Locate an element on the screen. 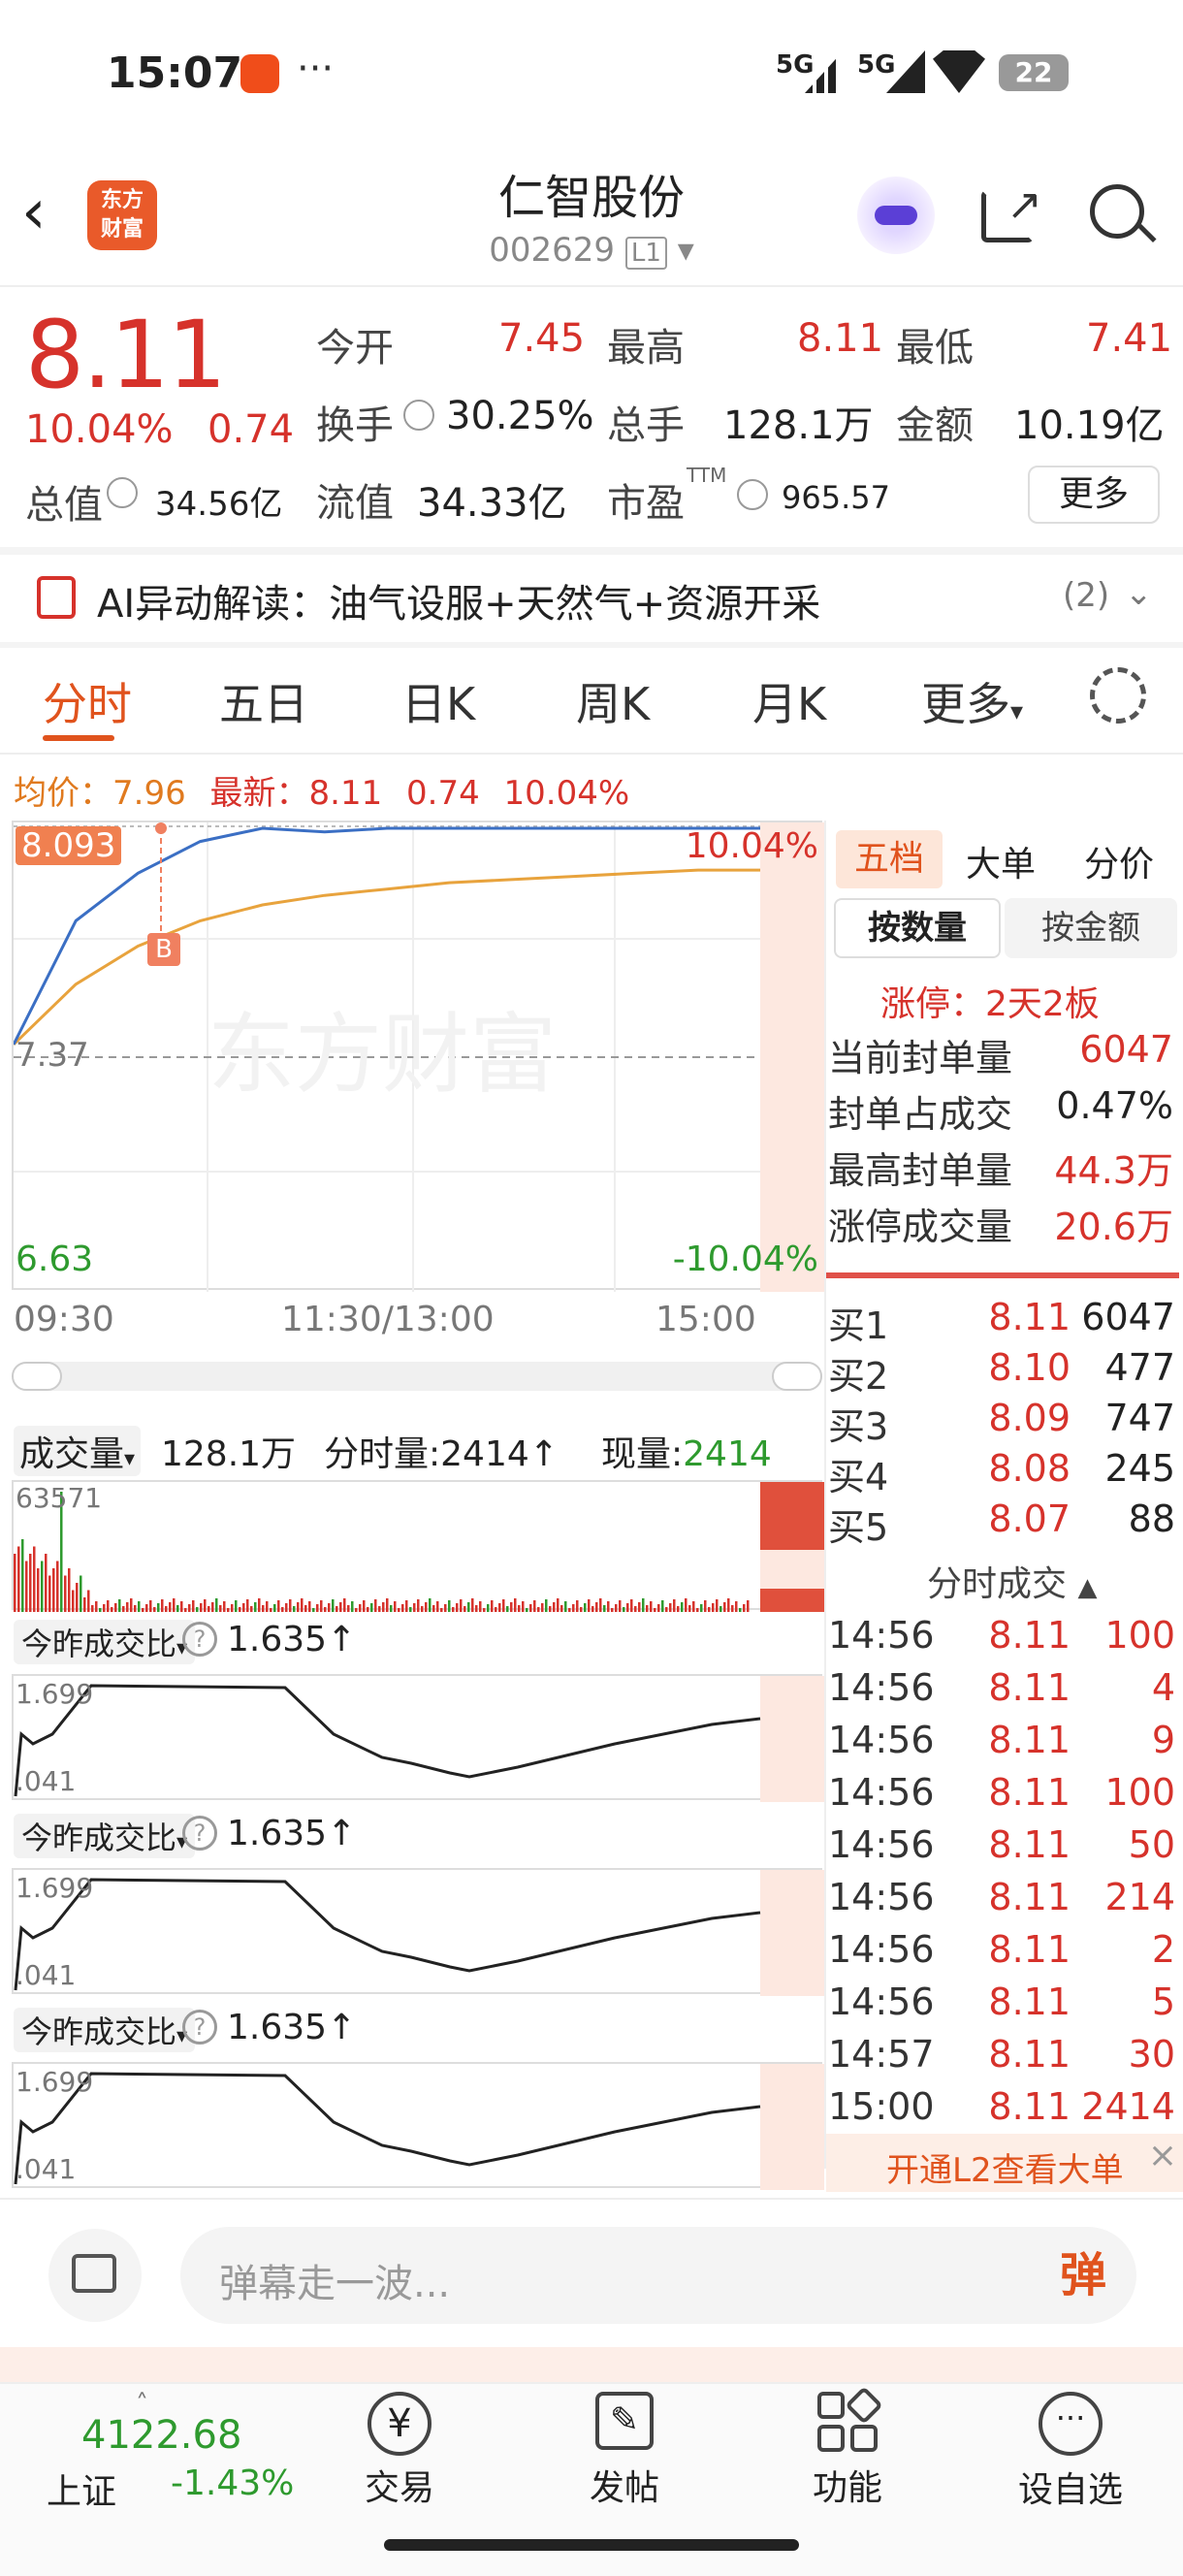 This screenshot has height=2576, width=1183. ticks-header: 分时成交 ▲ is located at coordinates (1012, 1581).